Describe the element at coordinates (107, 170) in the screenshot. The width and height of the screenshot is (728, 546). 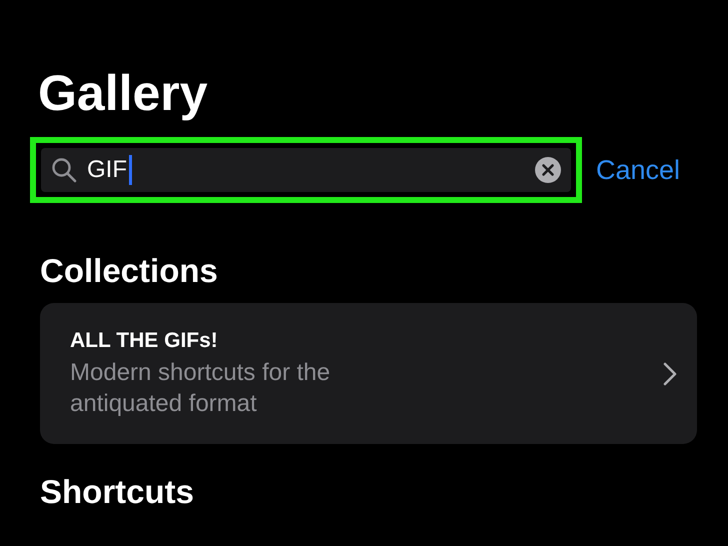
I see `search-value: GIF` at that location.